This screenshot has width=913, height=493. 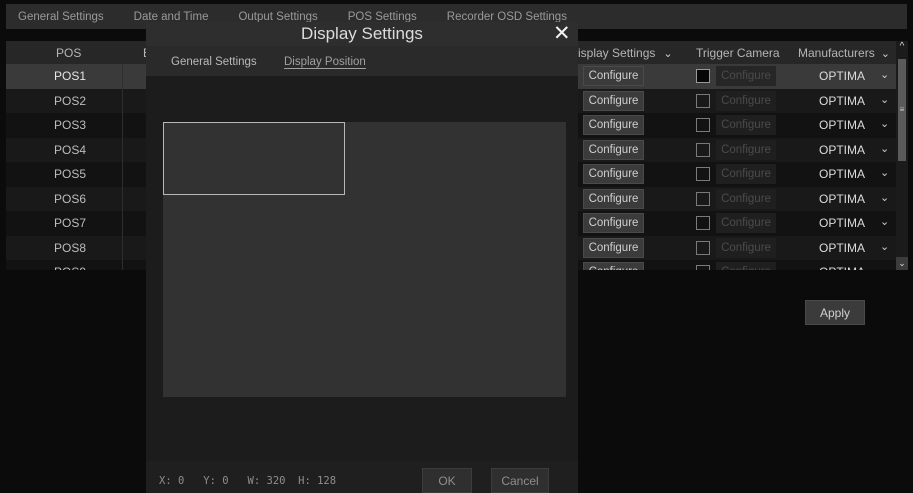 I want to click on coord-w: W: 320, so click(x=266, y=481).